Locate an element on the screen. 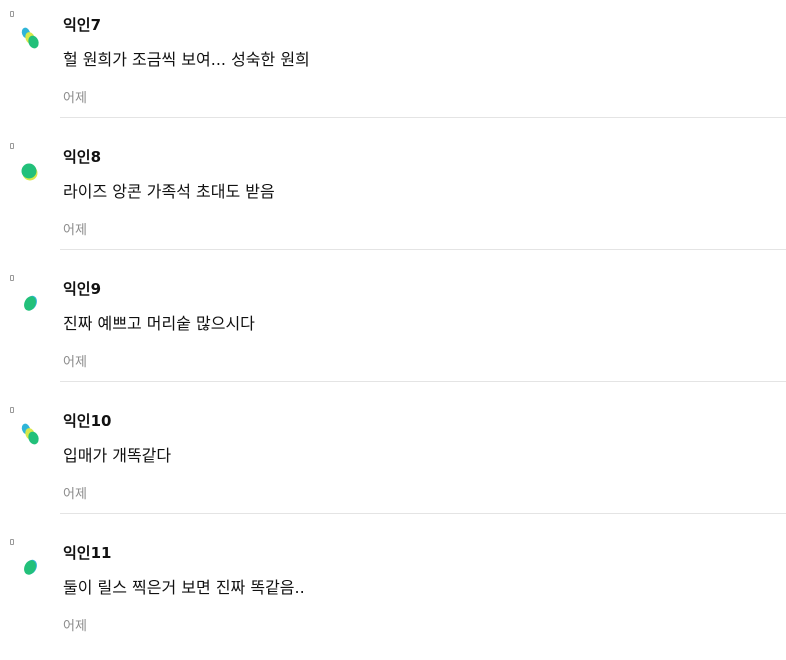 This screenshot has width=786, height=660. comment-text: 헐 원희가 조금씩 보여... 성숙한 원희 is located at coordinates (186, 59).